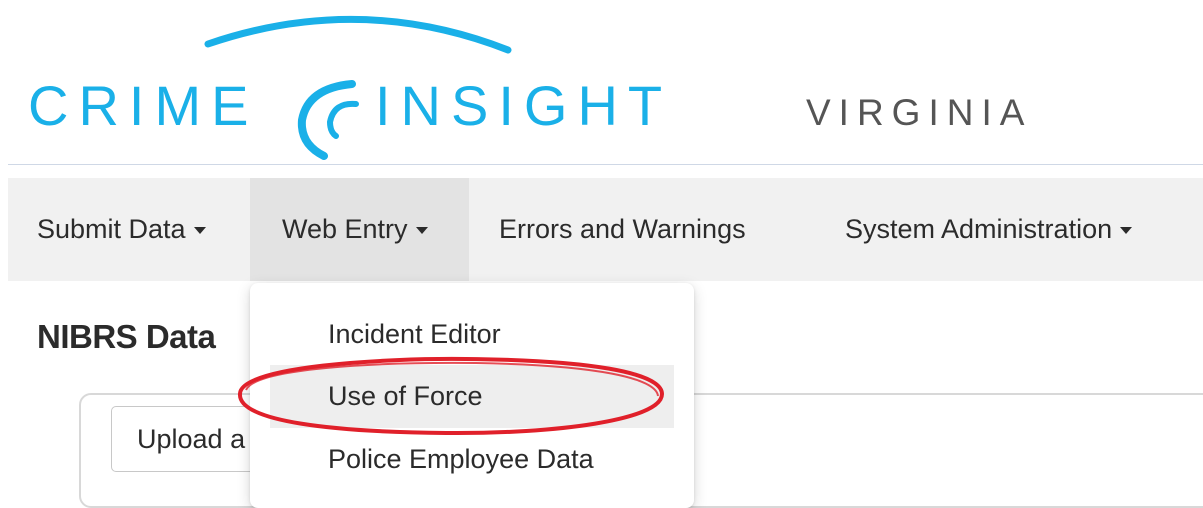 The image size is (1203, 508). Describe the element at coordinates (328, 120) in the screenshot. I see `logo-swirl-icon` at that location.